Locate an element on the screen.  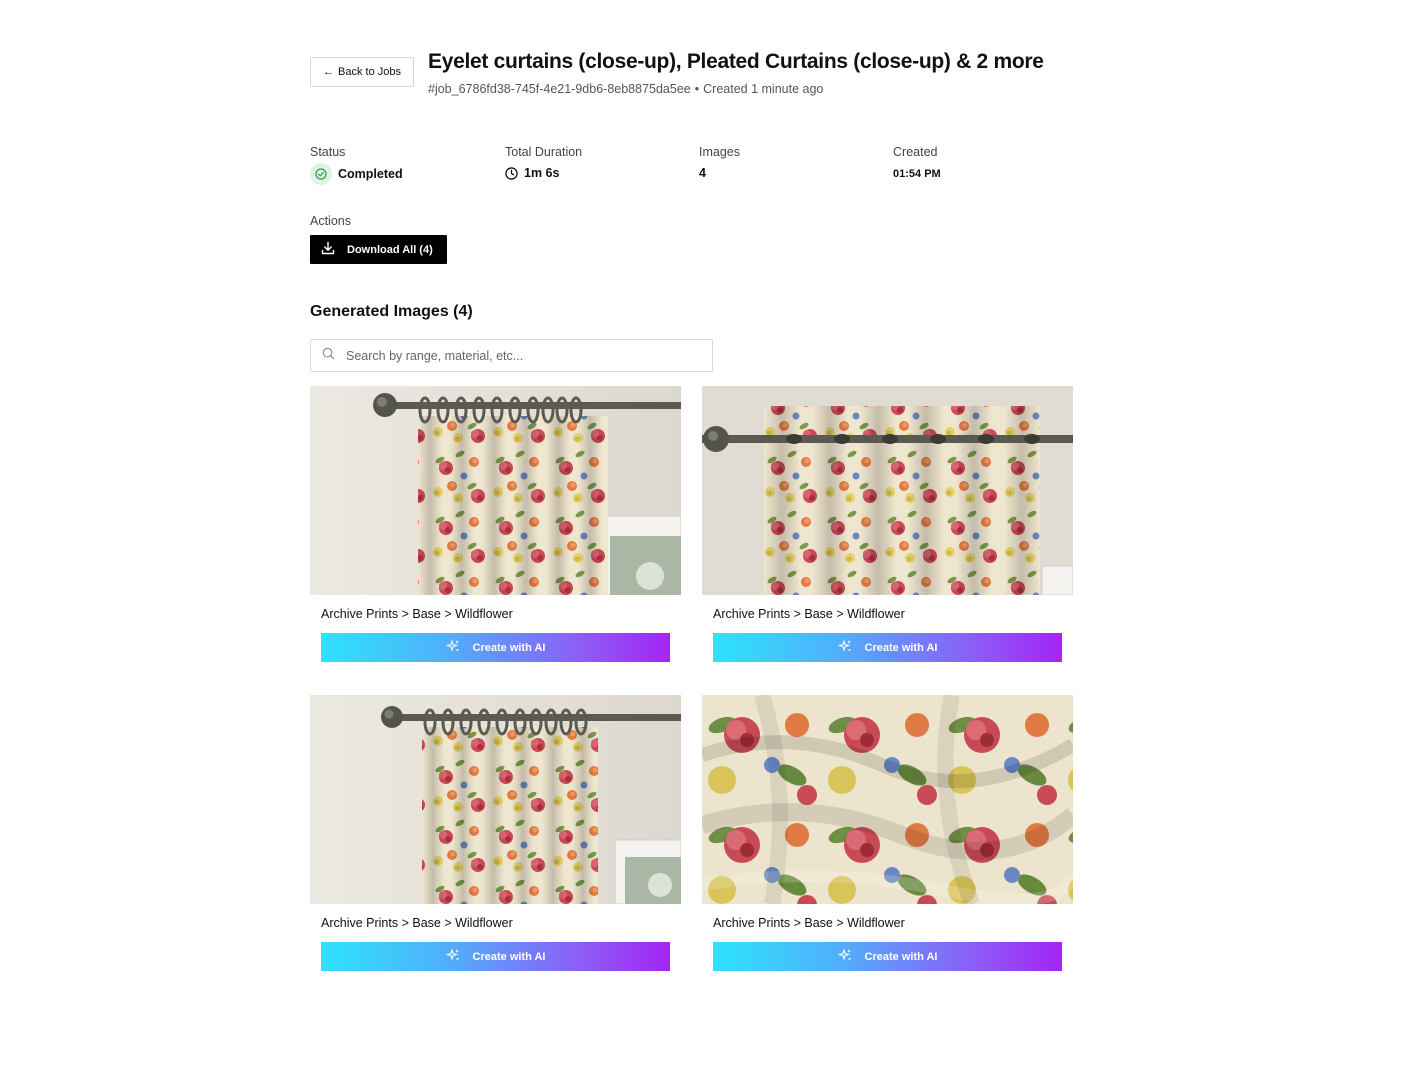
generated-images-heading: Generated Images (4) is located at coordinates (391, 311).